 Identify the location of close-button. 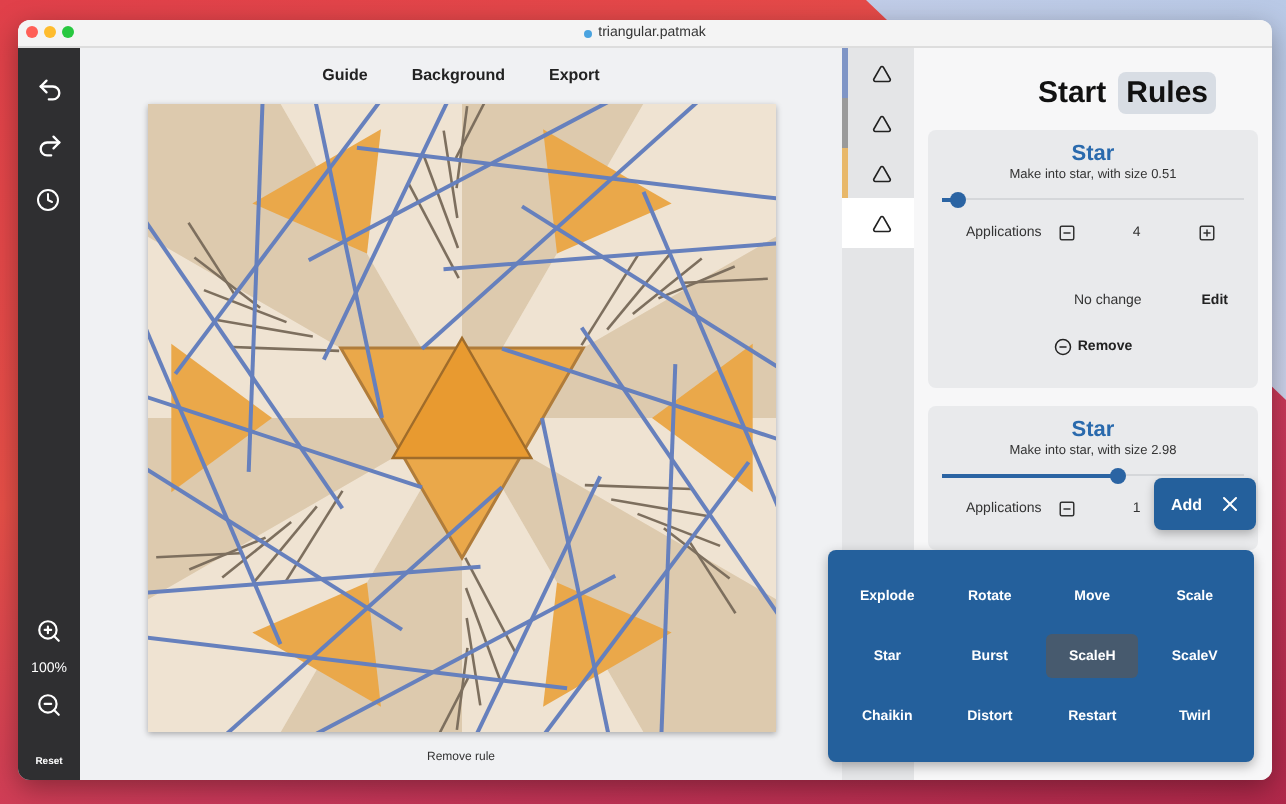
(32, 32).